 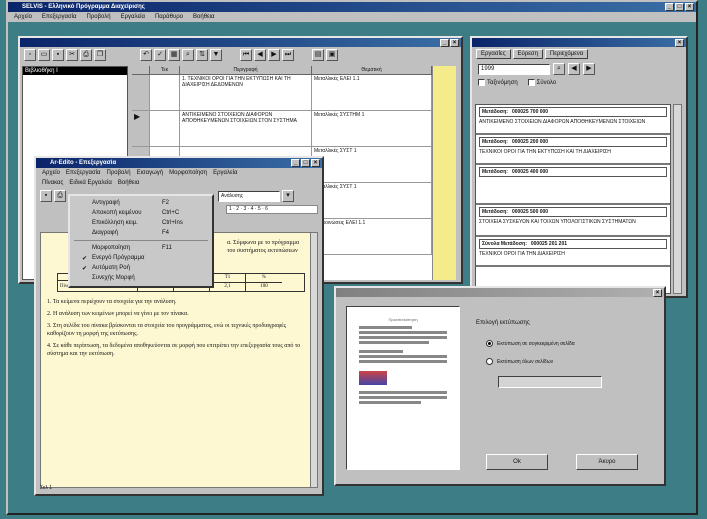 What do you see at coordinates (141, 248) in the screenshot?
I see `menu-item-format: Μορφοποίηση F11` at bounding box center [141, 248].